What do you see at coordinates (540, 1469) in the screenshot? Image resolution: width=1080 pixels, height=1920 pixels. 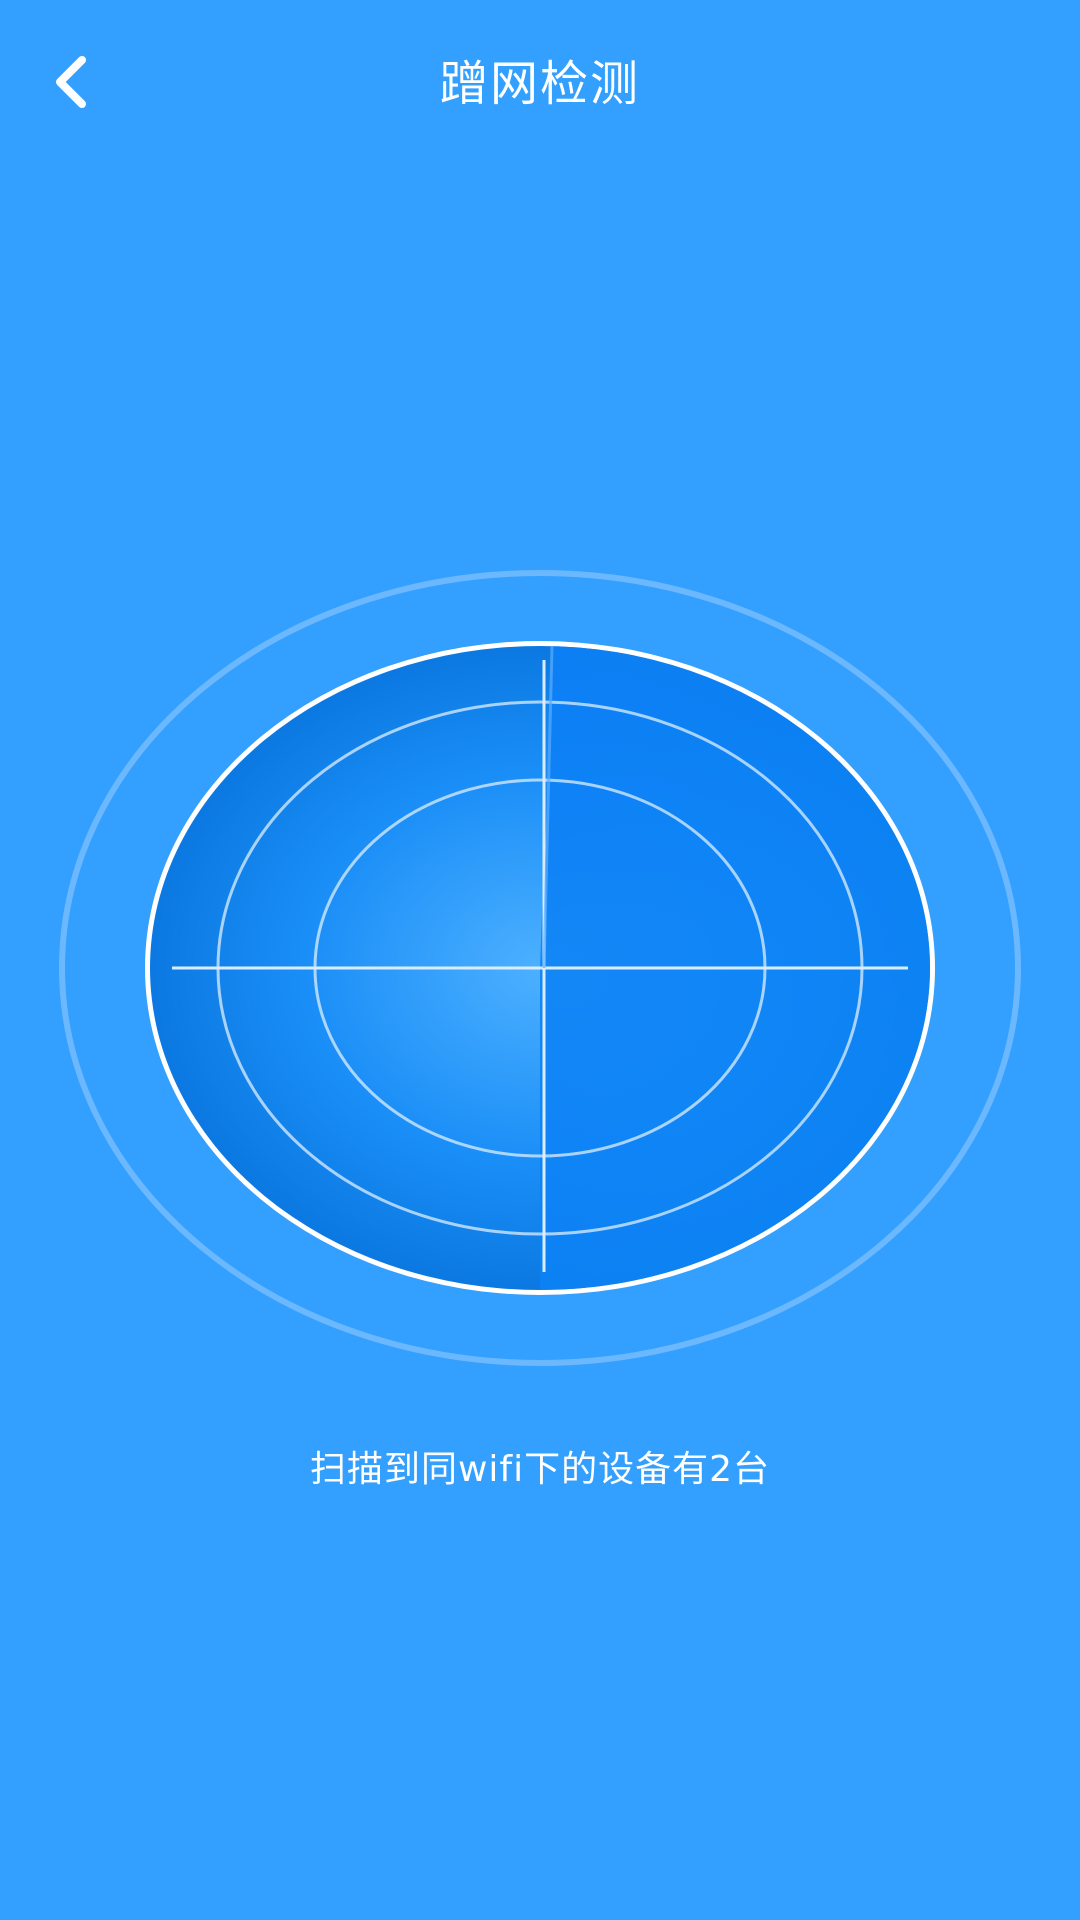 I see `scan-result-text: 扫描到同wifi下的设备有2台` at bounding box center [540, 1469].